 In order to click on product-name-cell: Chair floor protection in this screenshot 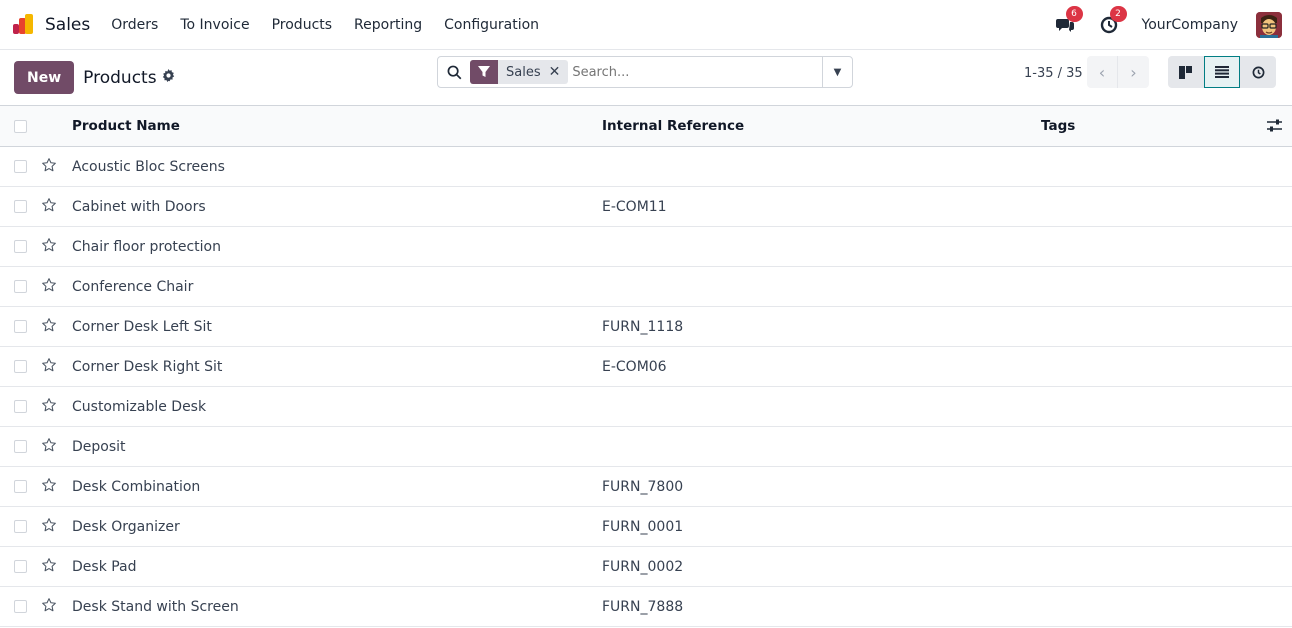, I will do `click(146, 246)`.